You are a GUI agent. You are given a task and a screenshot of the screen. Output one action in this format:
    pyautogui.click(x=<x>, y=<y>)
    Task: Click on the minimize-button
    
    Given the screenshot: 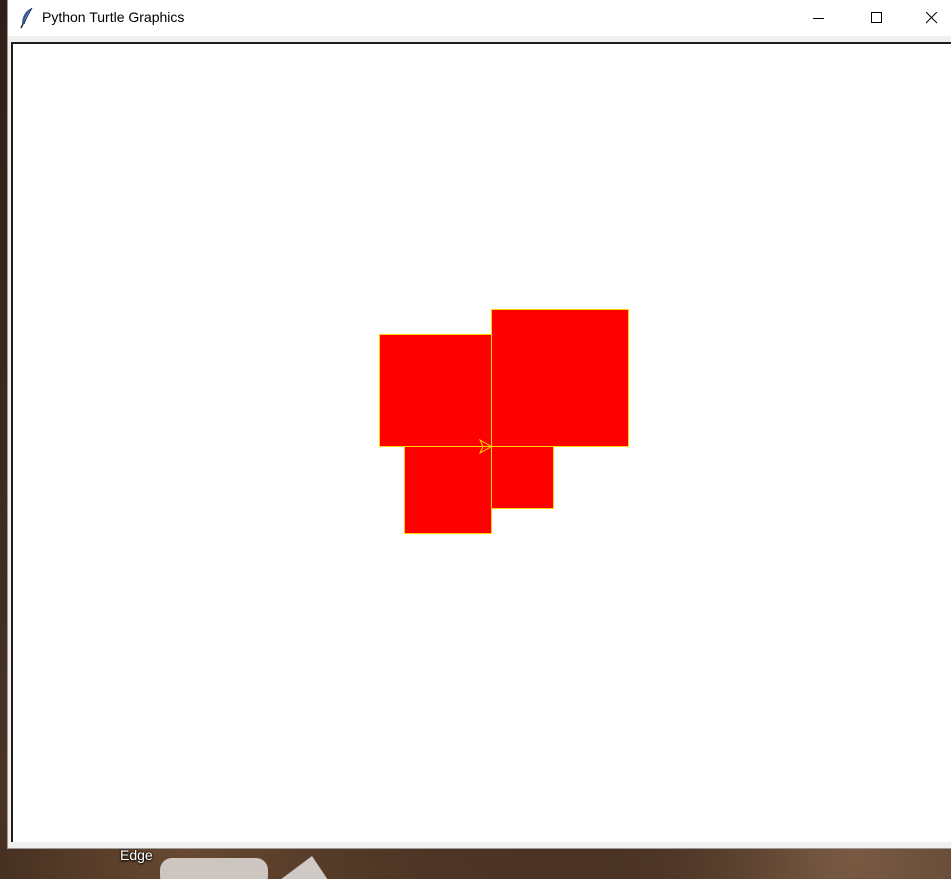 What is the action you would take?
    pyautogui.click(x=819, y=18)
    